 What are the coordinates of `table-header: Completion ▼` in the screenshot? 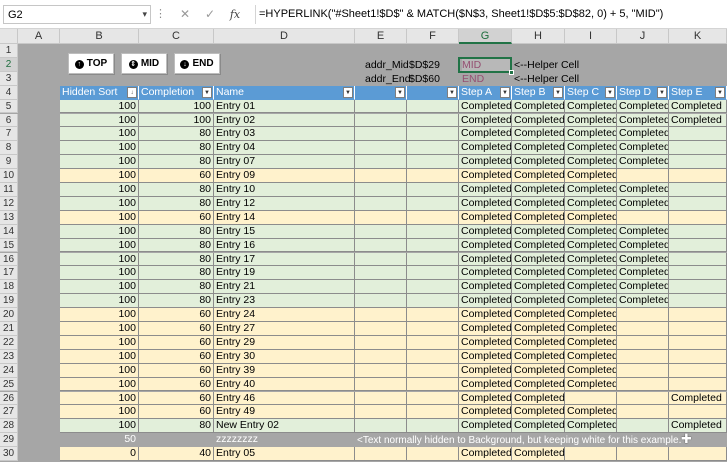 It's located at (176, 92).